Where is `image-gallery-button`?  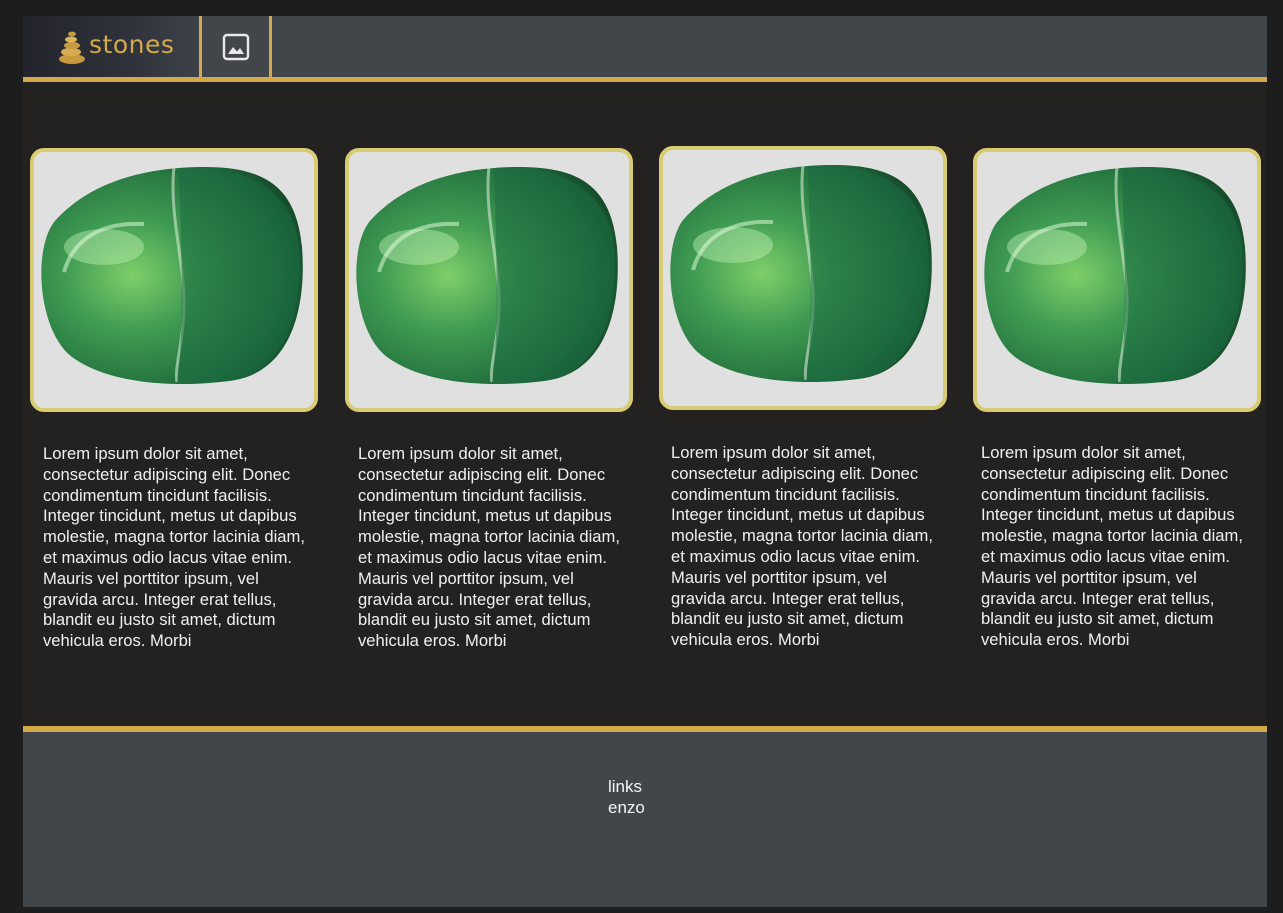
image-gallery-button is located at coordinates (235, 46).